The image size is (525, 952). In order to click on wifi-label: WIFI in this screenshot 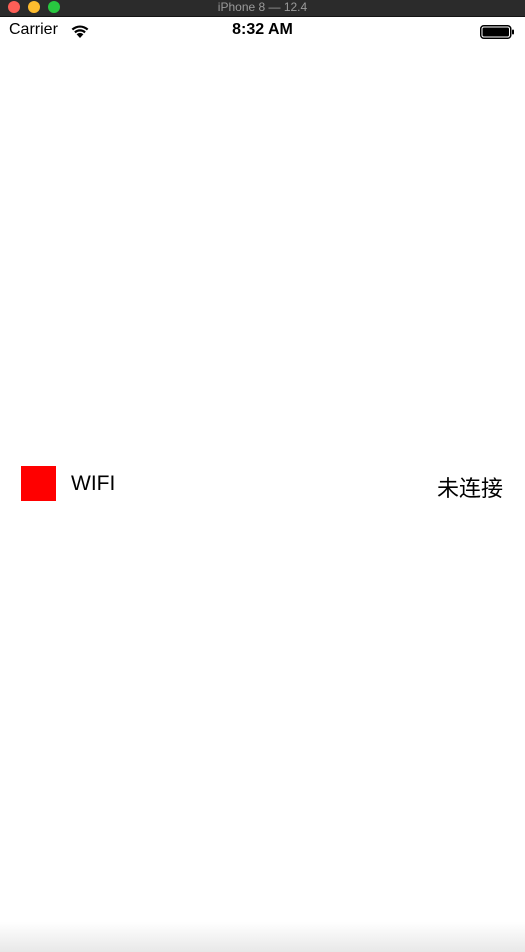, I will do `click(93, 483)`.